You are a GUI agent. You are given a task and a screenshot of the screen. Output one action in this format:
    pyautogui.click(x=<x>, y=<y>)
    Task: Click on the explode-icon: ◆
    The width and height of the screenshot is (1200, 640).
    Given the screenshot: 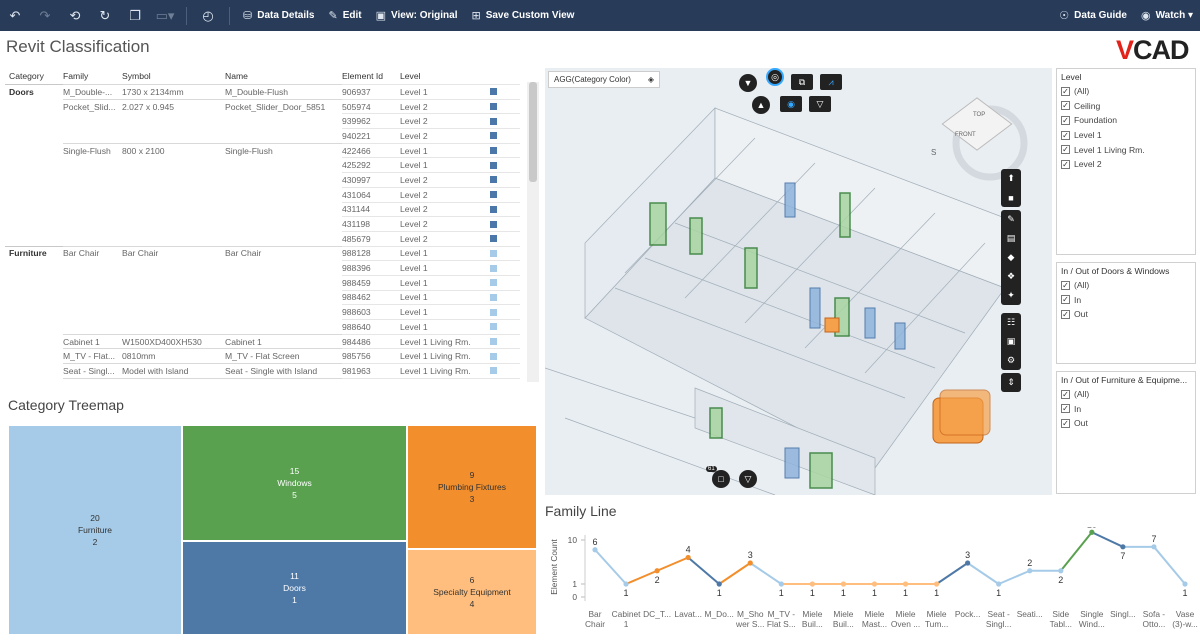 What is the action you would take?
    pyautogui.click(x=1011, y=257)
    